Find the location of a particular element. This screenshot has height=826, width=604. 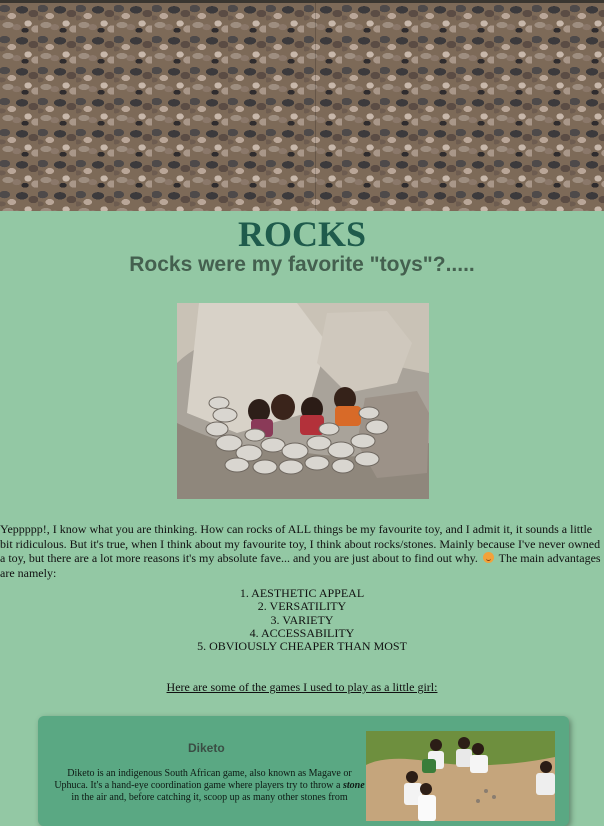

game-desc-emphasis: stone is located at coordinates (353, 786).